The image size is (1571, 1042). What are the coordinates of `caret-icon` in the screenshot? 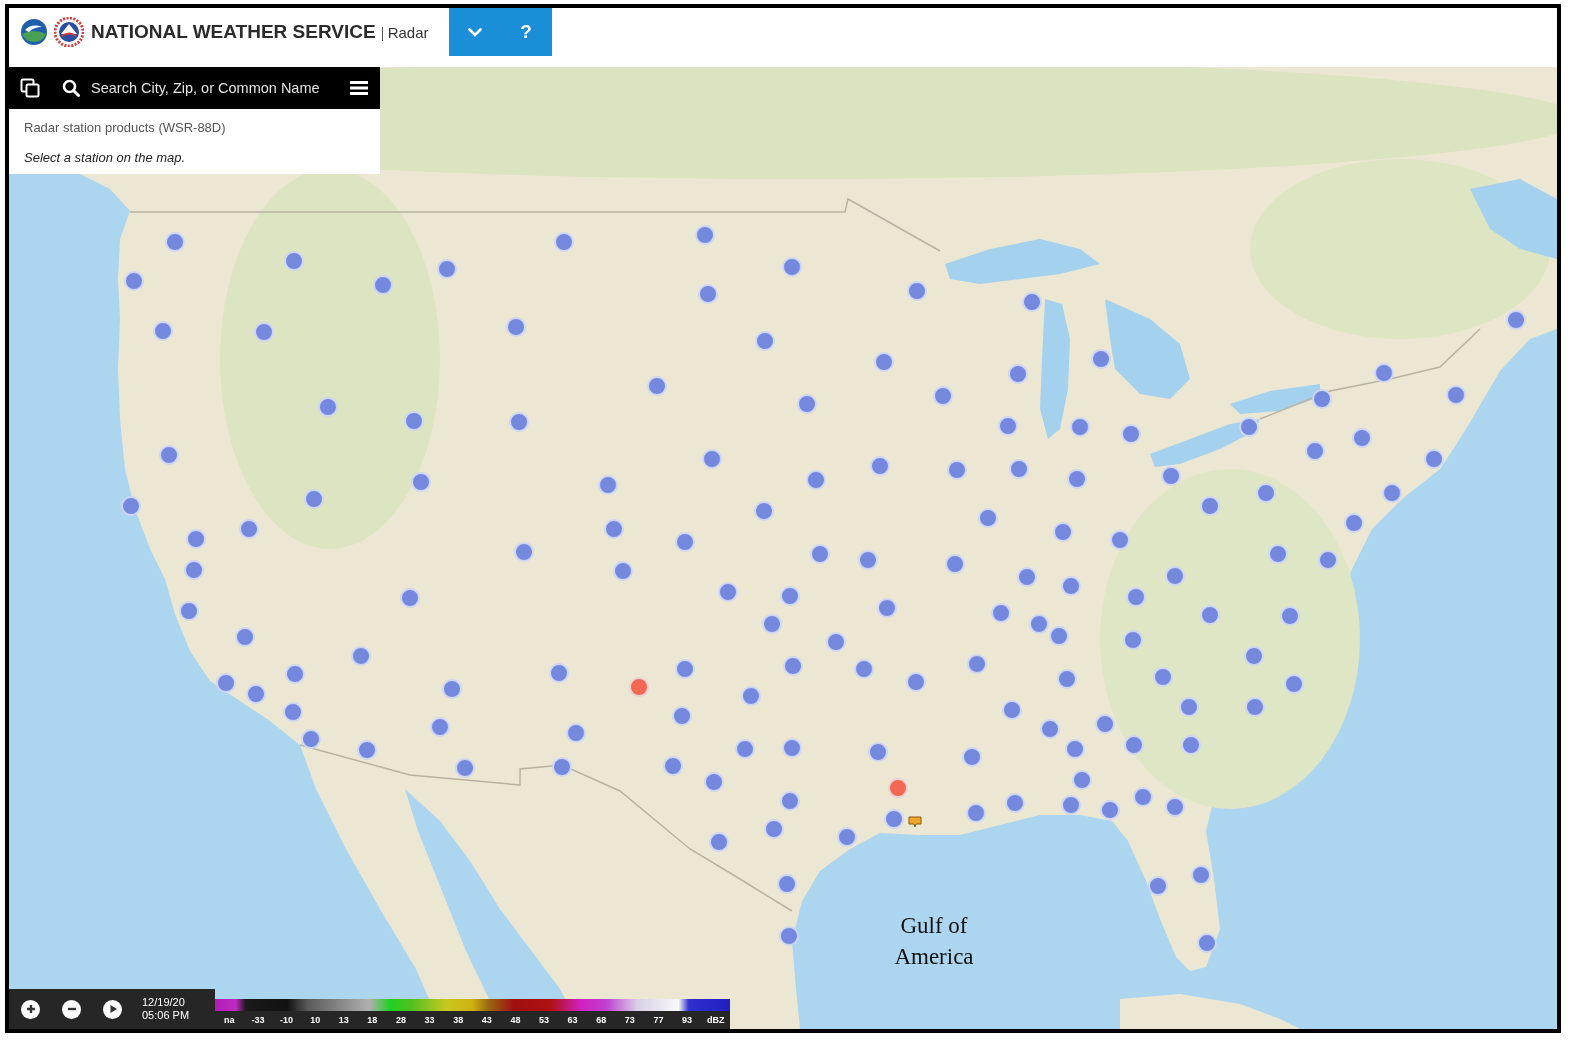 It's located at (474, 32).